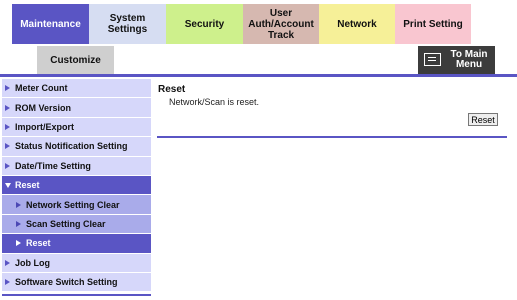 This screenshot has width=517, height=300. I want to click on sidebar-item-label: Meter Count, so click(41, 88).